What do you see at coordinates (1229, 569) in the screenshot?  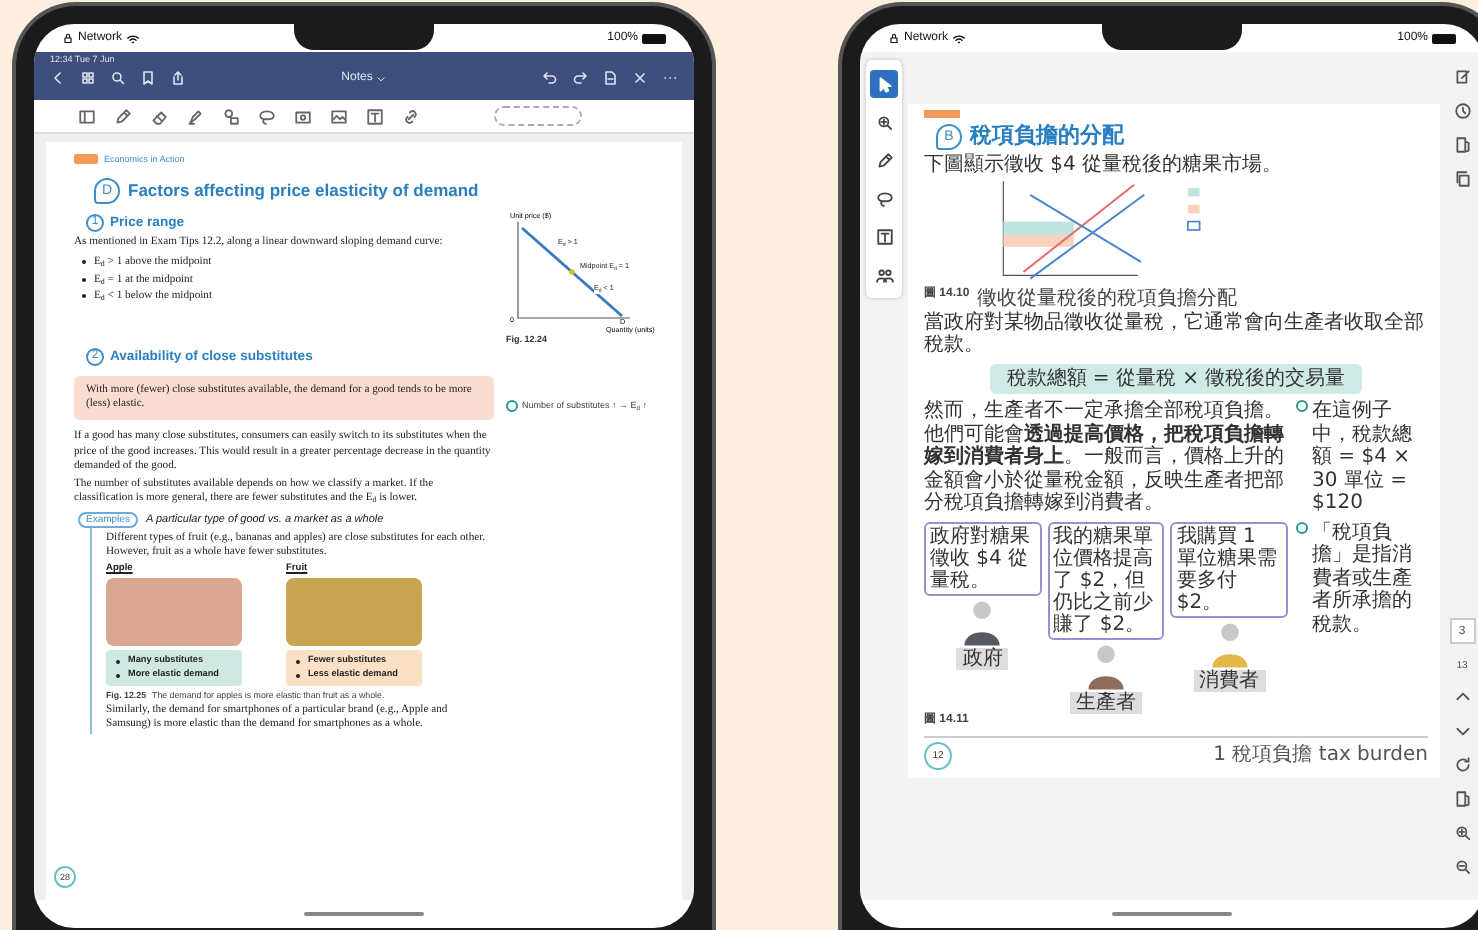 I see `speech-bubble: 我購買 1 單位糖果需要多付 $2。` at bounding box center [1229, 569].